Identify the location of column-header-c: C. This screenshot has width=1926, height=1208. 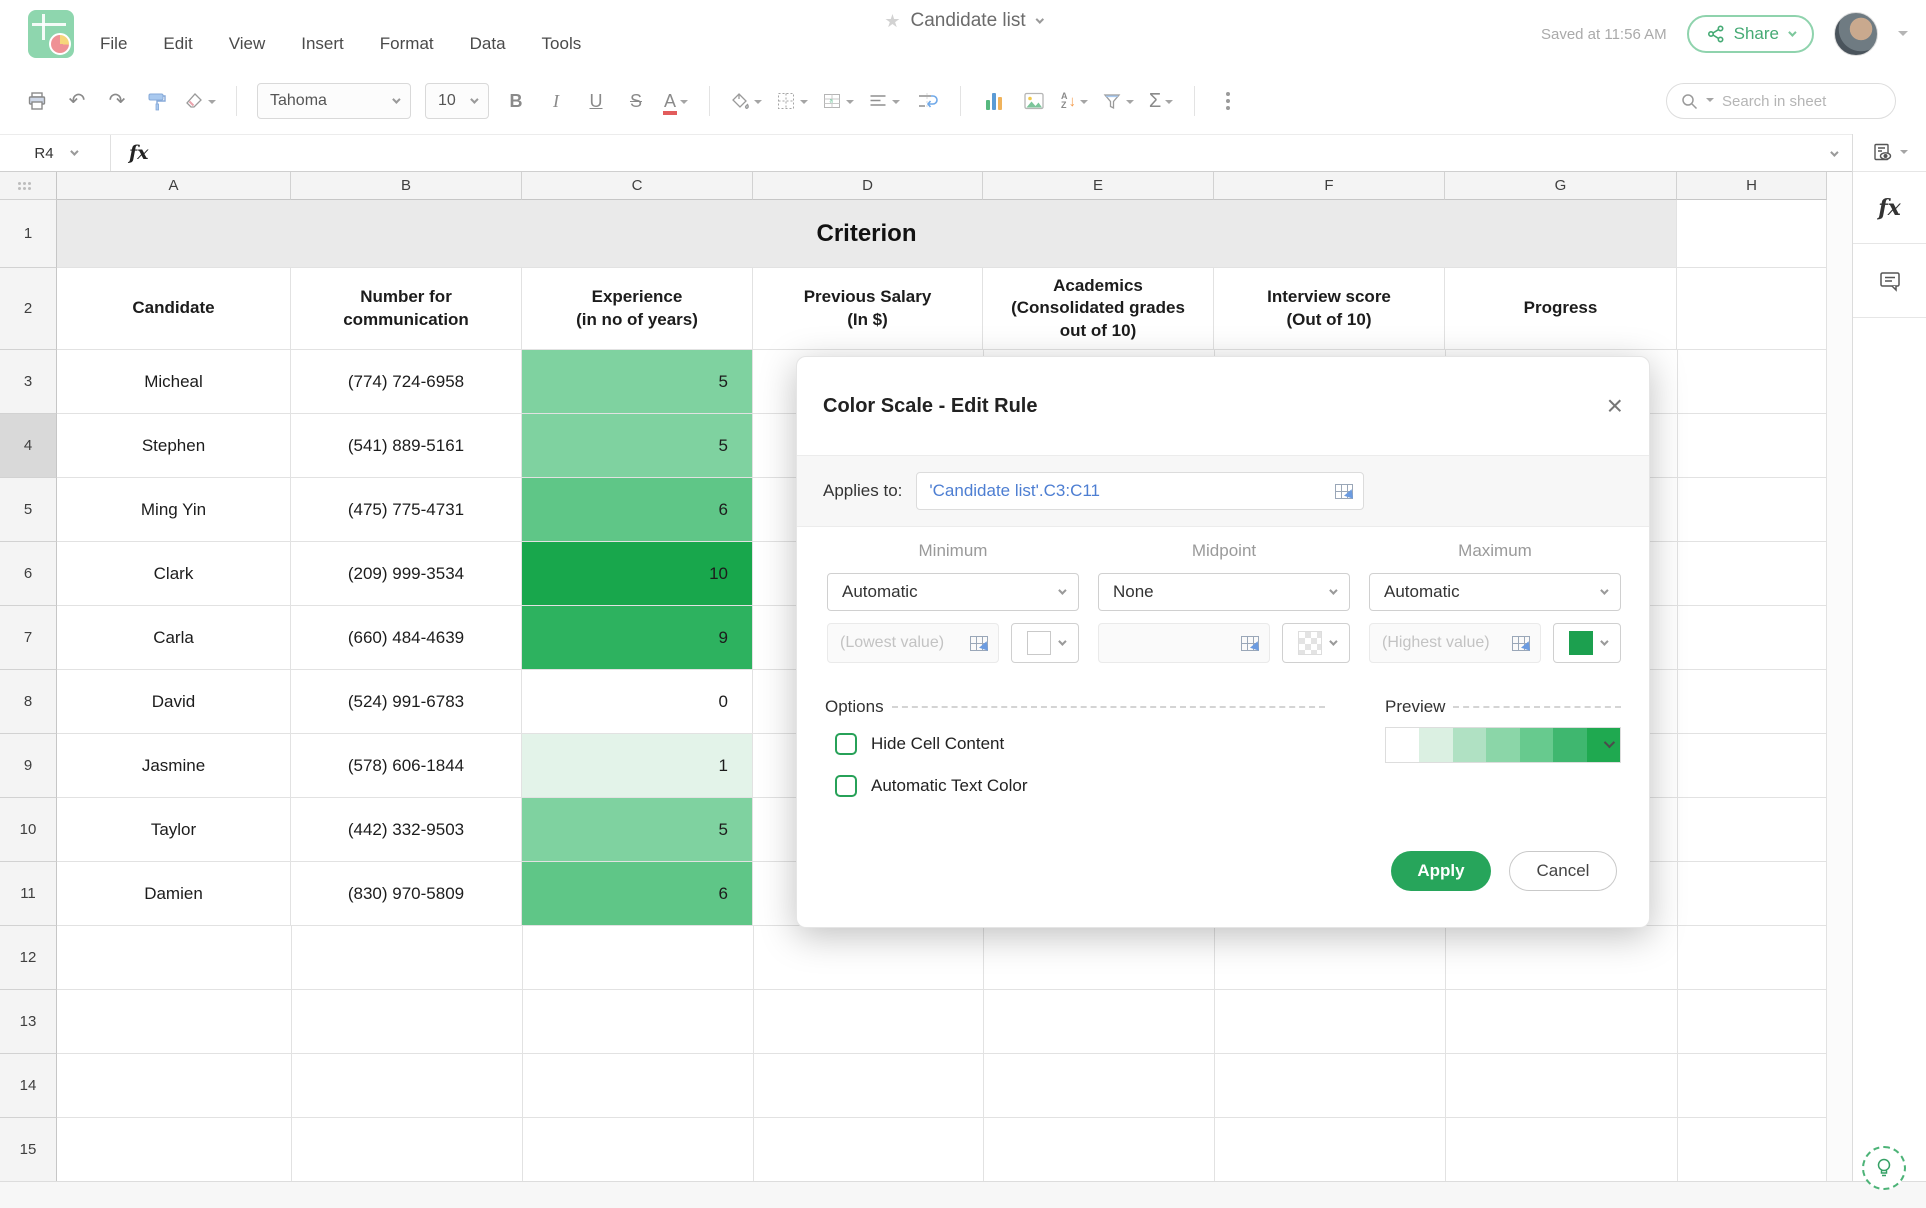
(637, 186).